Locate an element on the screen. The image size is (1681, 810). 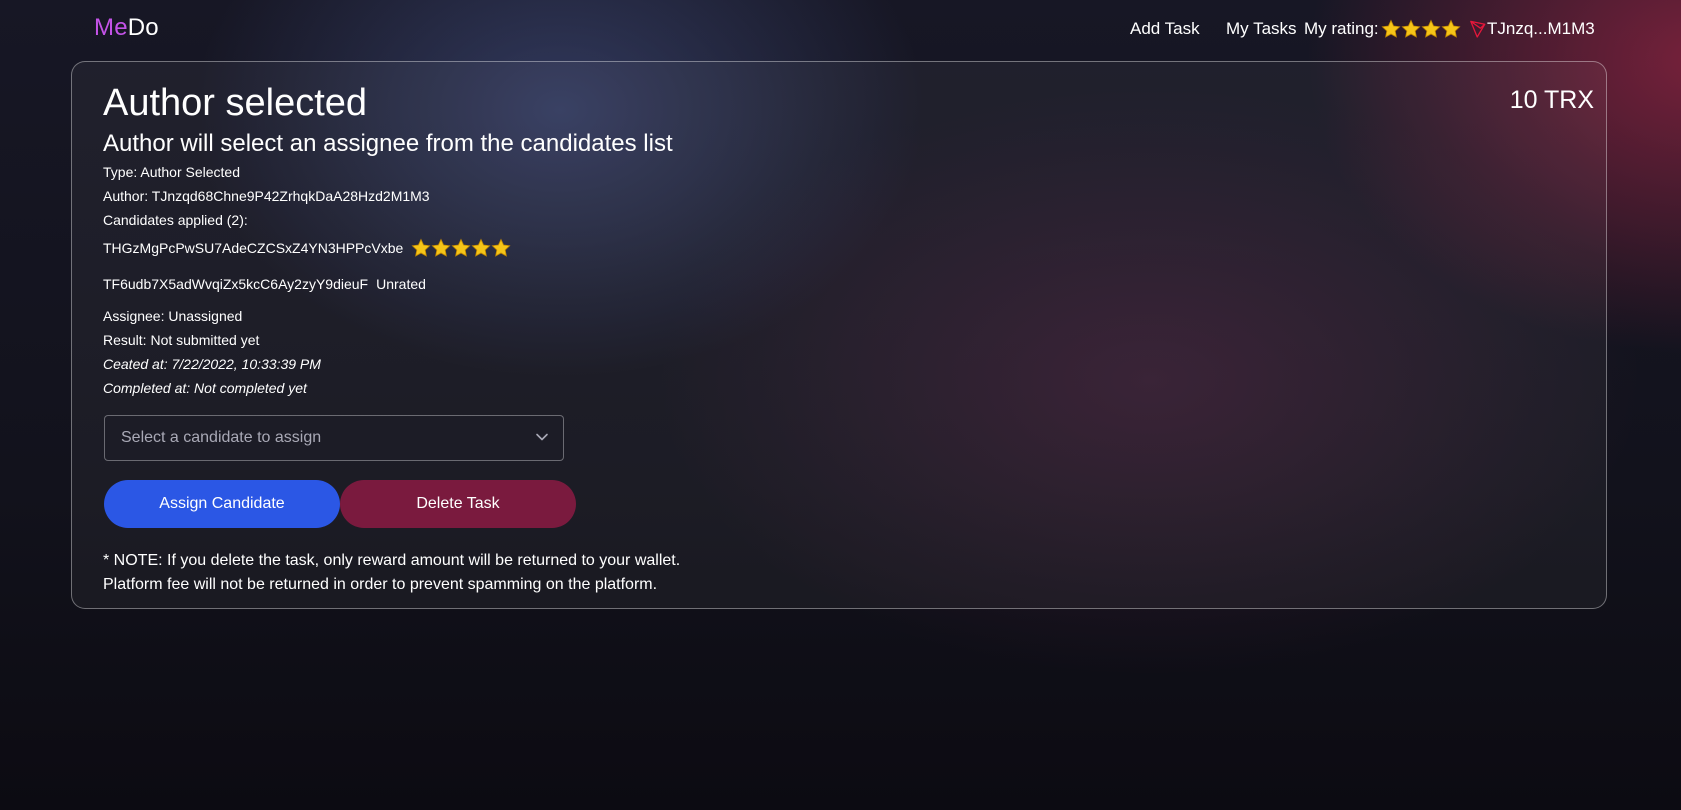
brand-logo-do: Do is located at coordinates (143, 27).